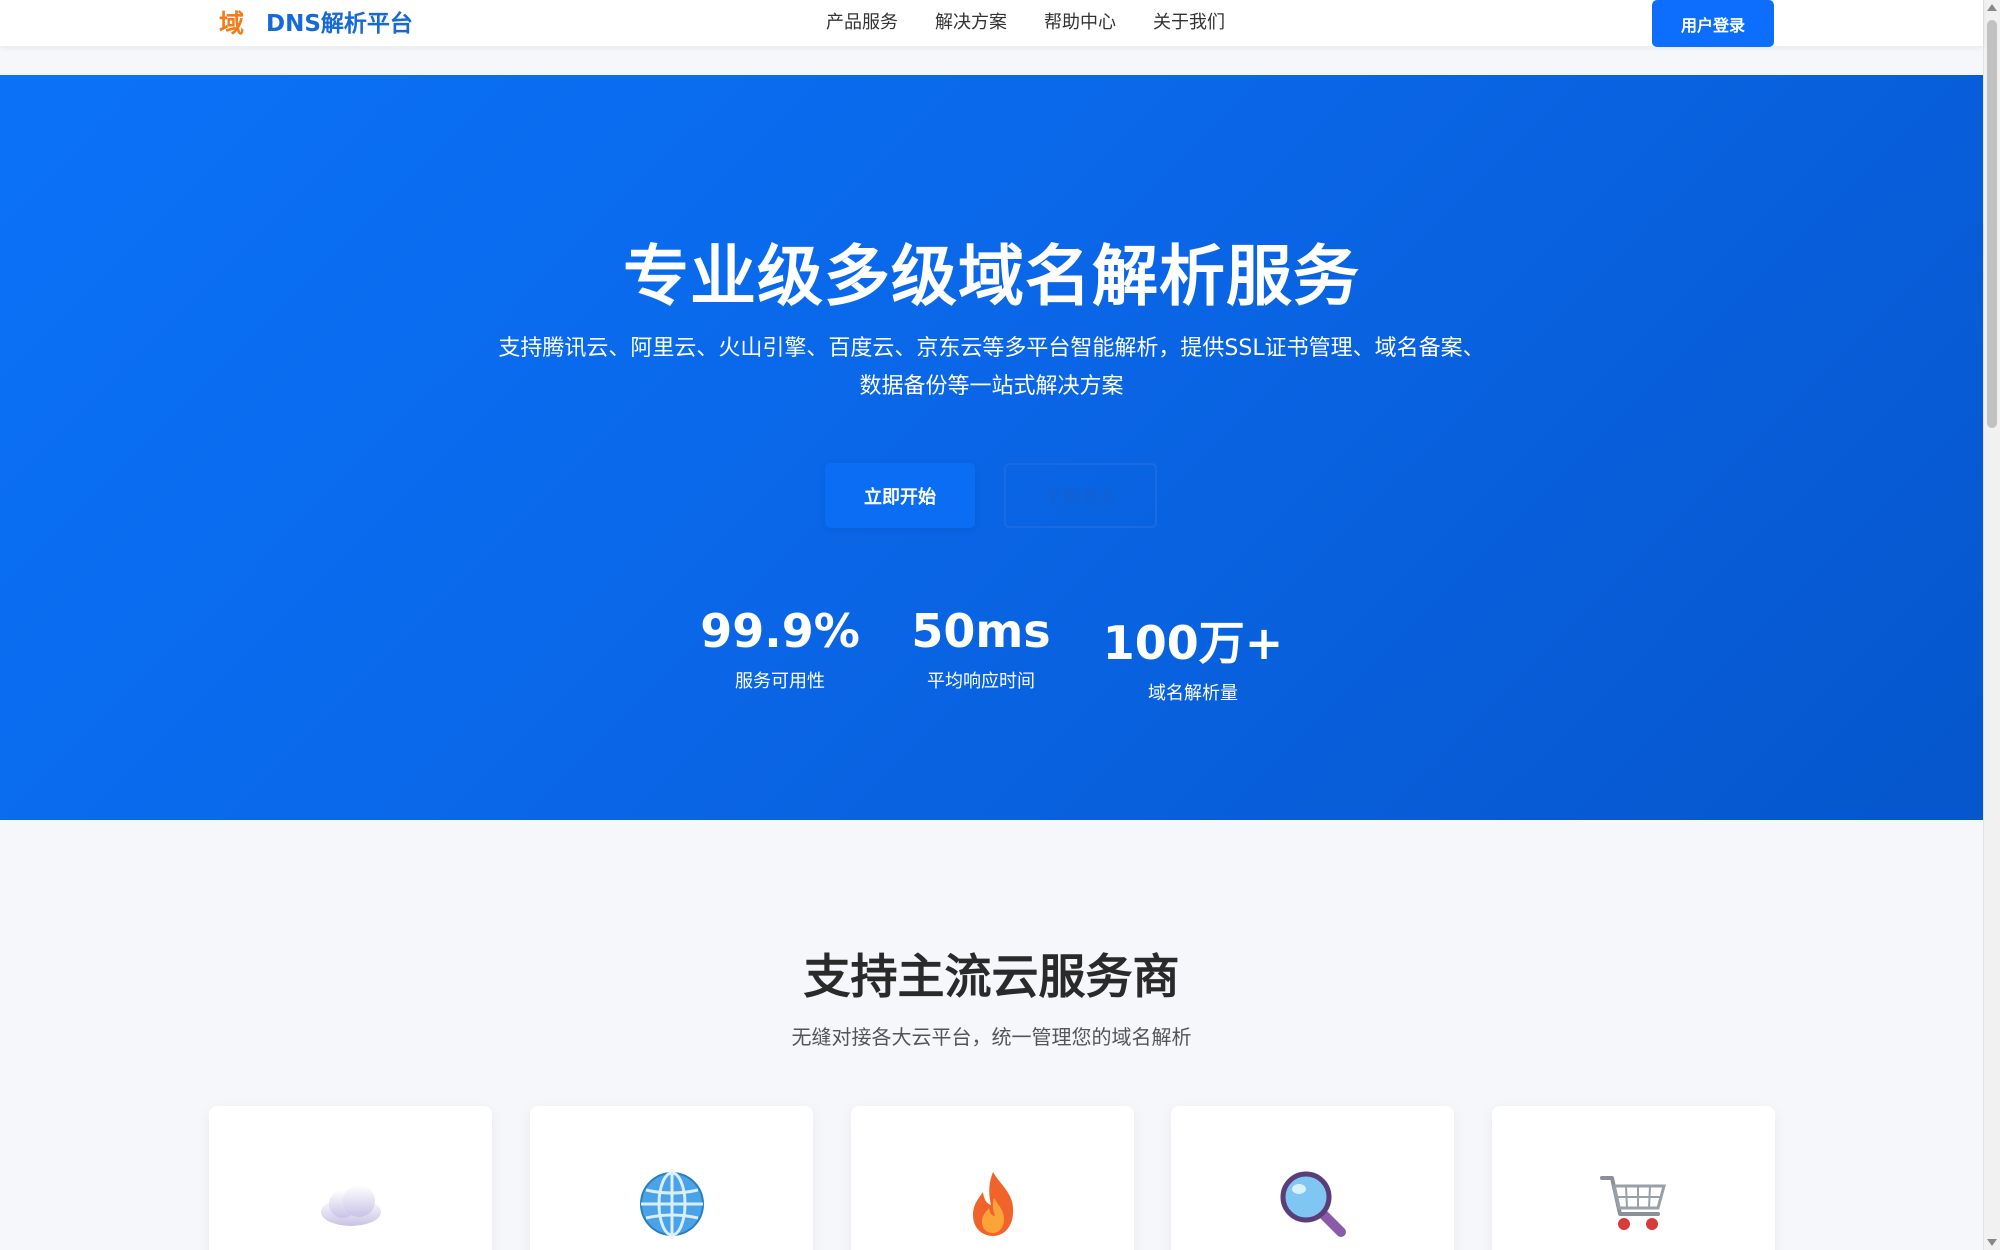  What do you see at coordinates (1632, 1203) in the screenshot?
I see `shopping-cart-icon` at bounding box center [1632, 1203].